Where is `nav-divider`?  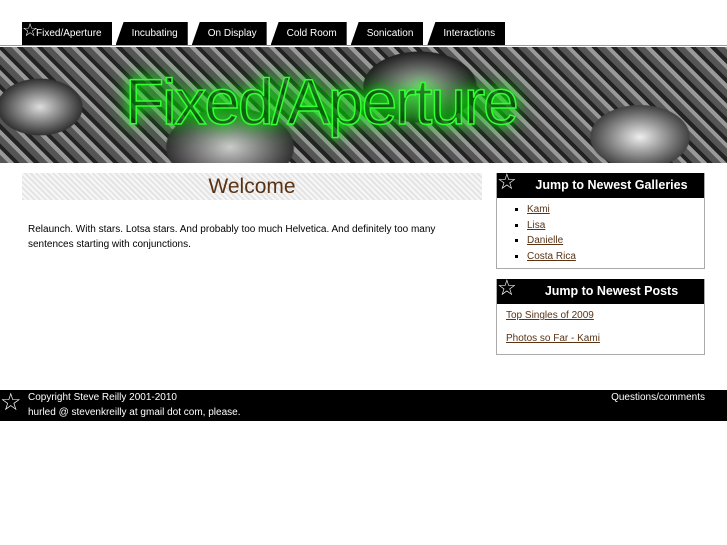 nav-divider is located at coordinates (363, 45).